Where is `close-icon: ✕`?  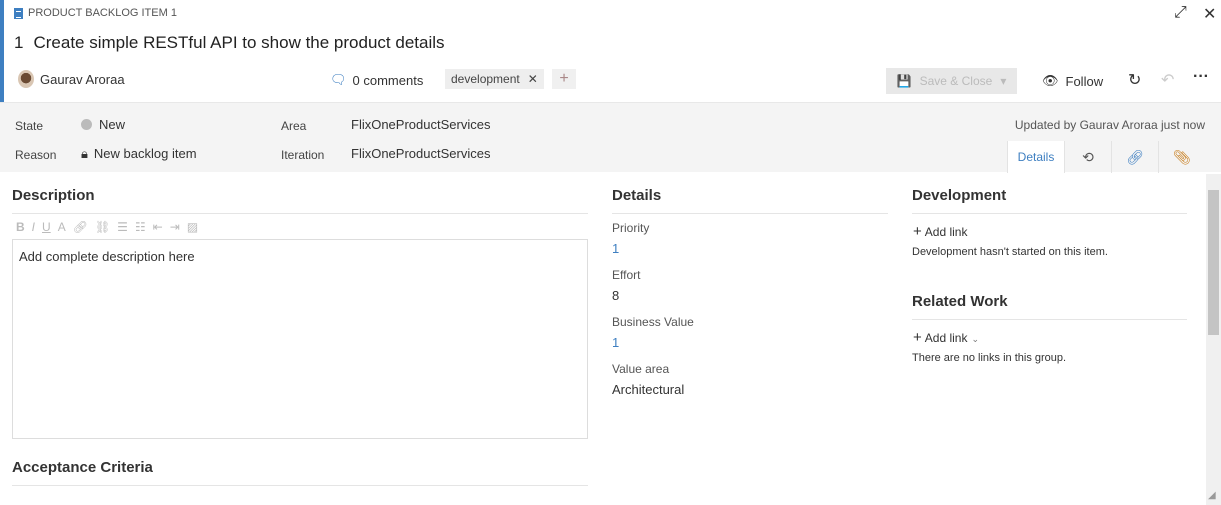 close-icon: ✕ is located at coordinates (1209, 14).